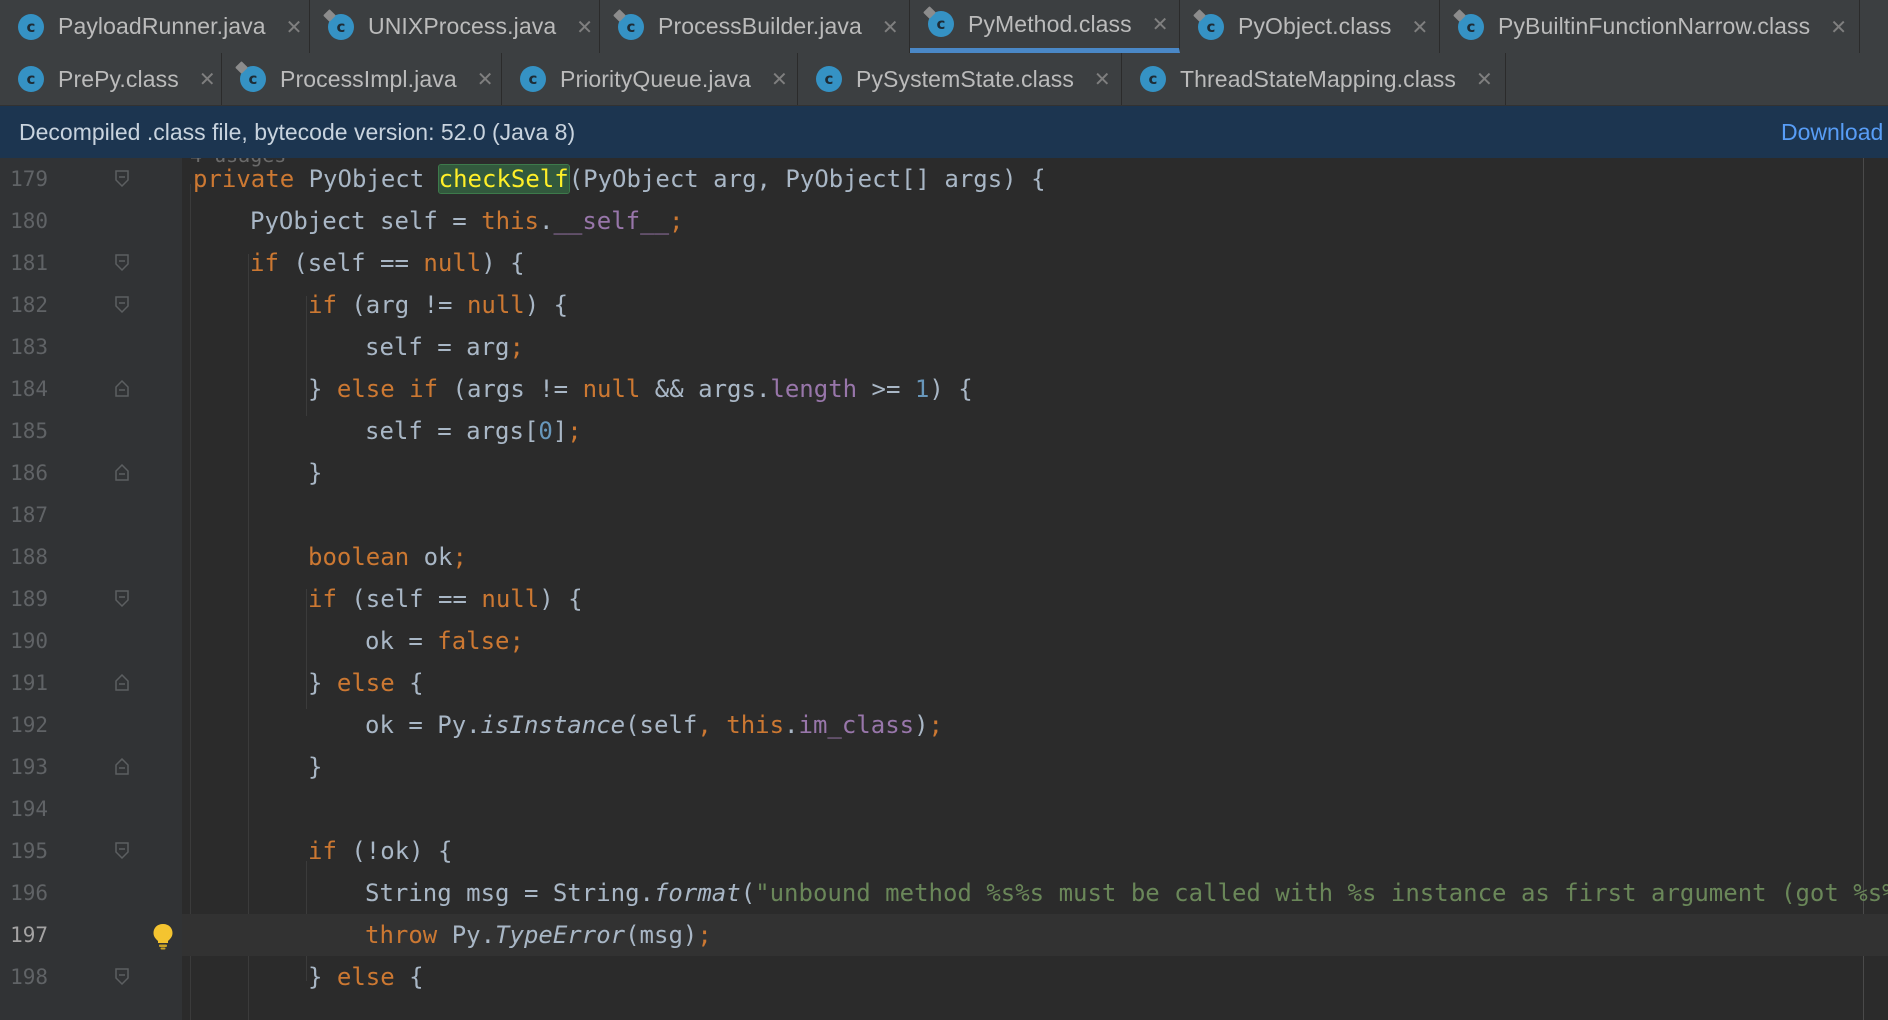 This screenshot has width=1888, height=1020. I want to click on line-number: 194, so click(29, 809).